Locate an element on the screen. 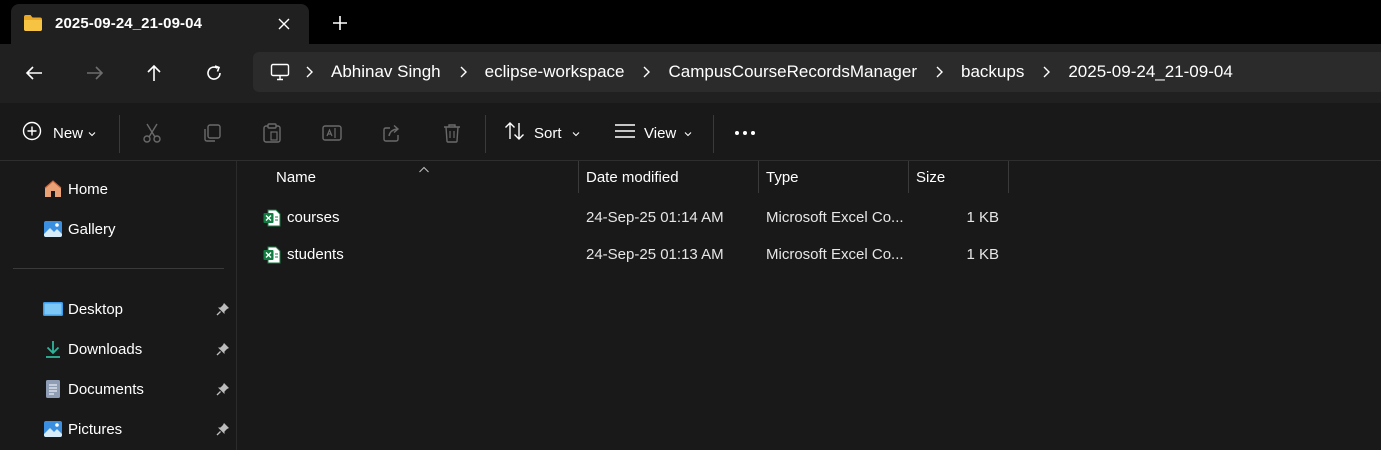  sidebar-item-desktop: Desktop is located at coordinates (138, 309).